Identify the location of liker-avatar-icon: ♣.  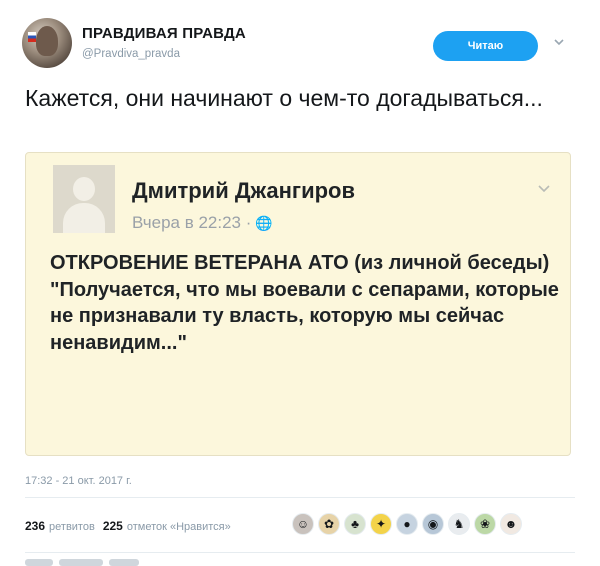
(355, 524).